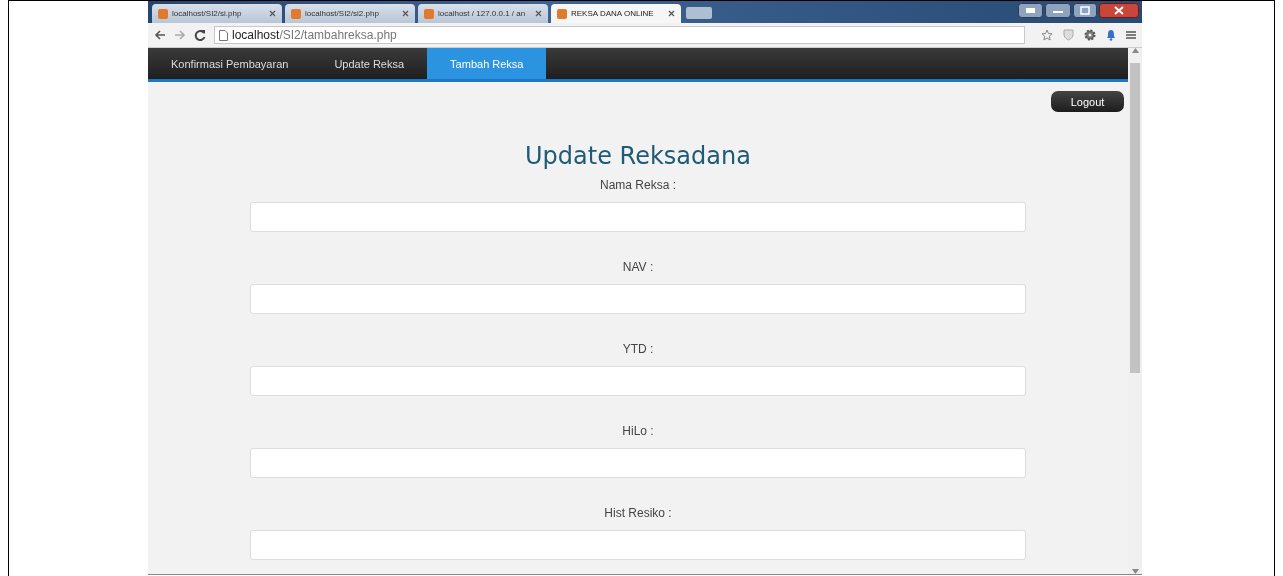 This screenshot has width=1283, height=576. Describe the element at coordinates (638, 185) in the screenshot. I see `field-label: Nama Reksa :` at that location.